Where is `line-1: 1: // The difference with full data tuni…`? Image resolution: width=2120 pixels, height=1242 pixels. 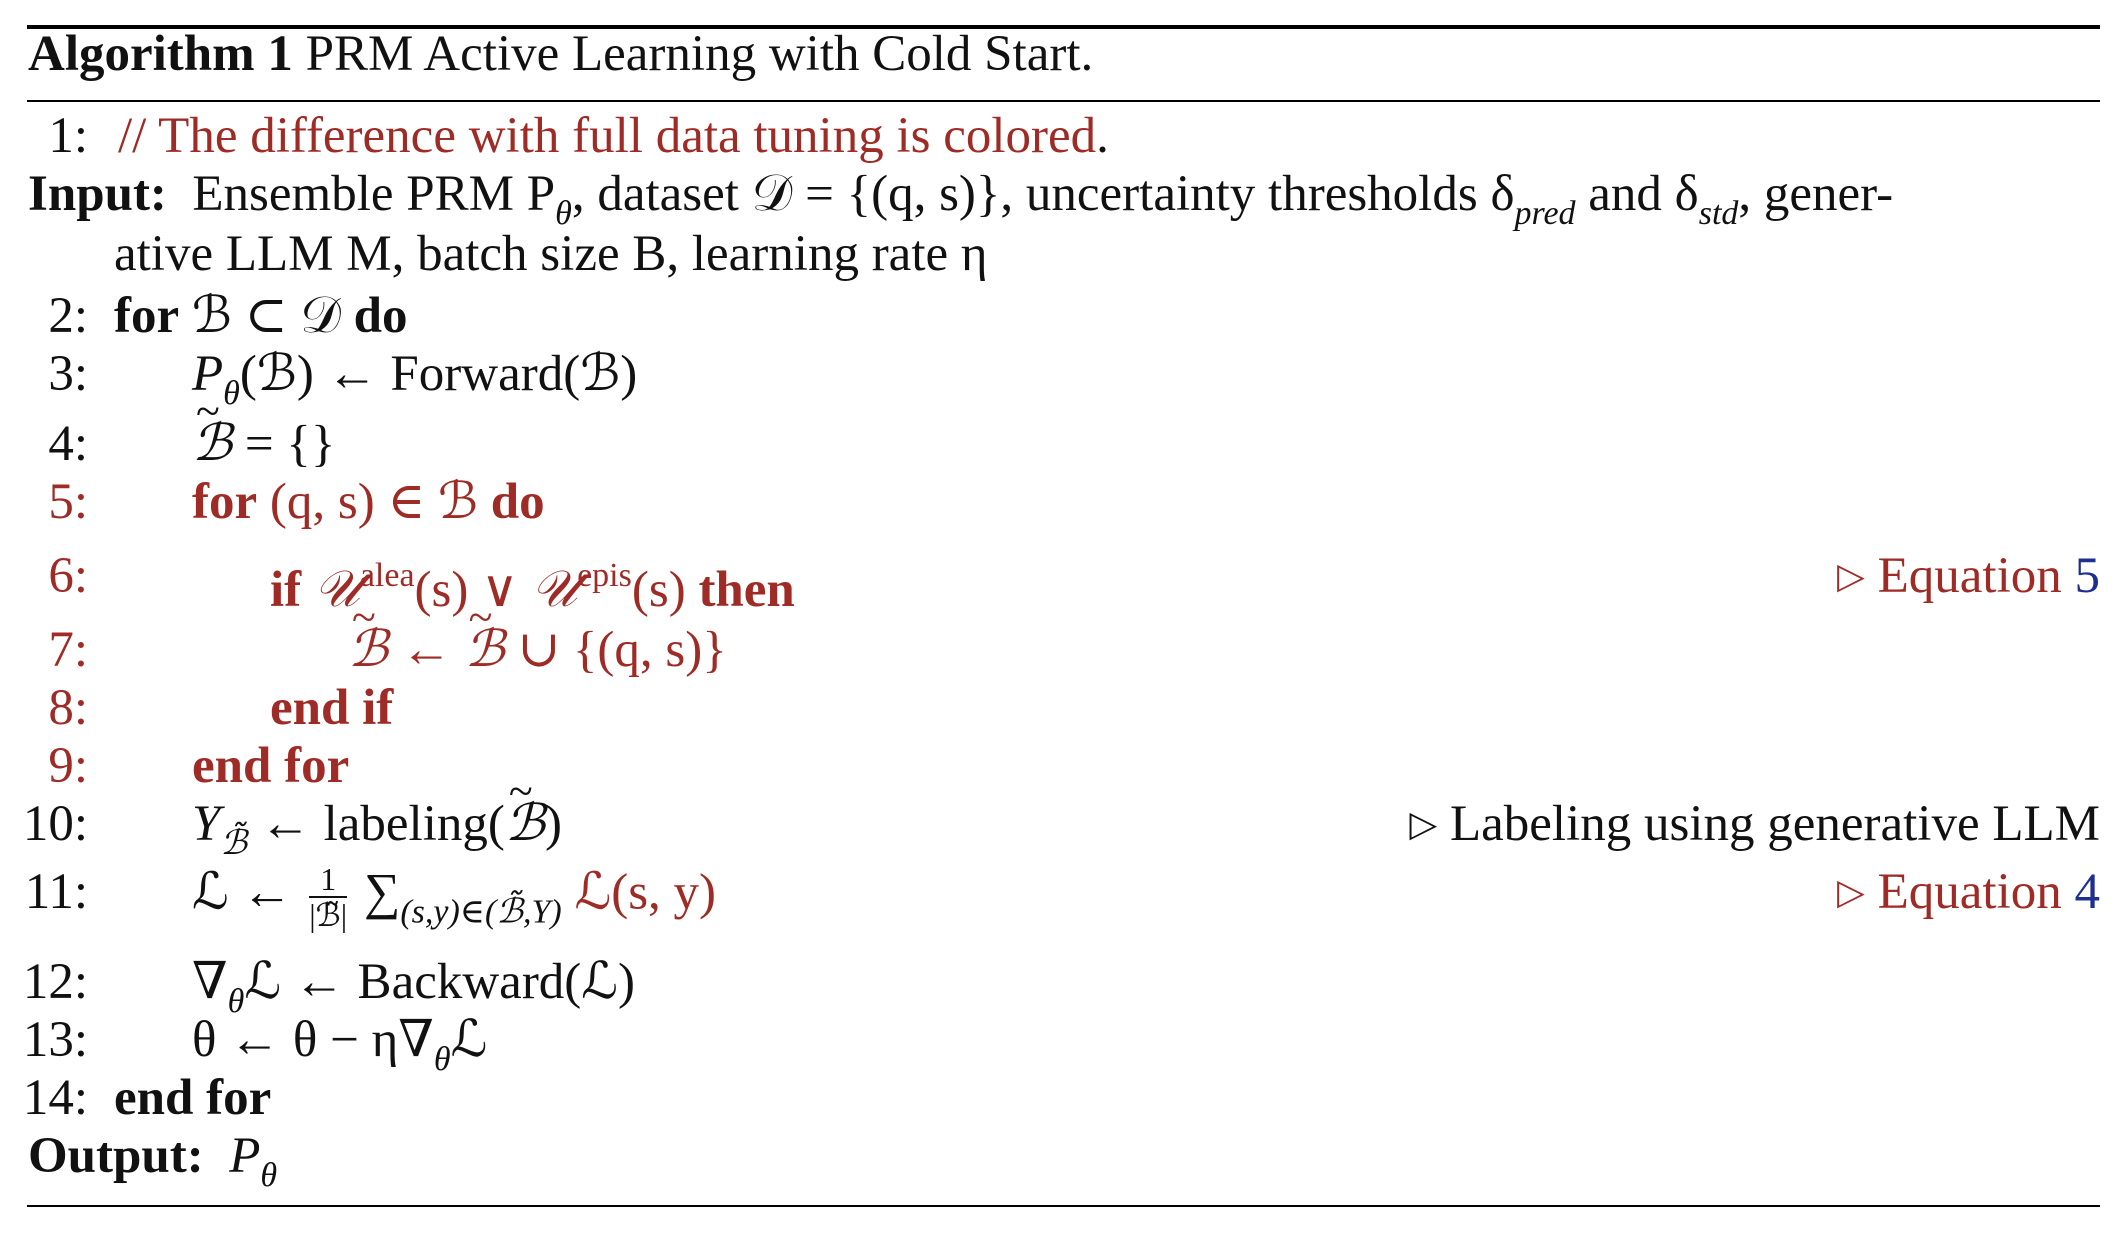
line-1: 1: // The difference with full data tuni… is located at coordinates (1060, 136).